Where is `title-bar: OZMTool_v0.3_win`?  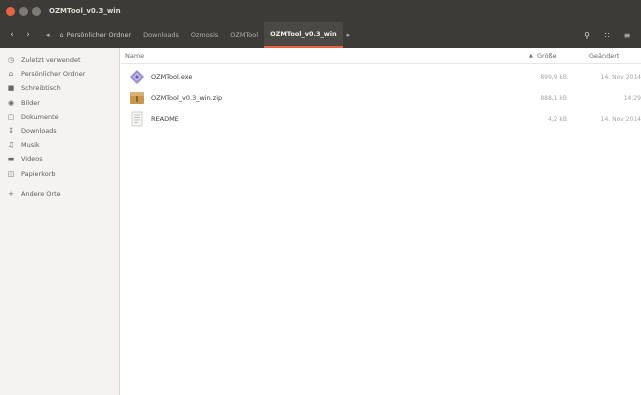
title-bar: OZMTool_v0.3_win is located at coordinates (320, 11).